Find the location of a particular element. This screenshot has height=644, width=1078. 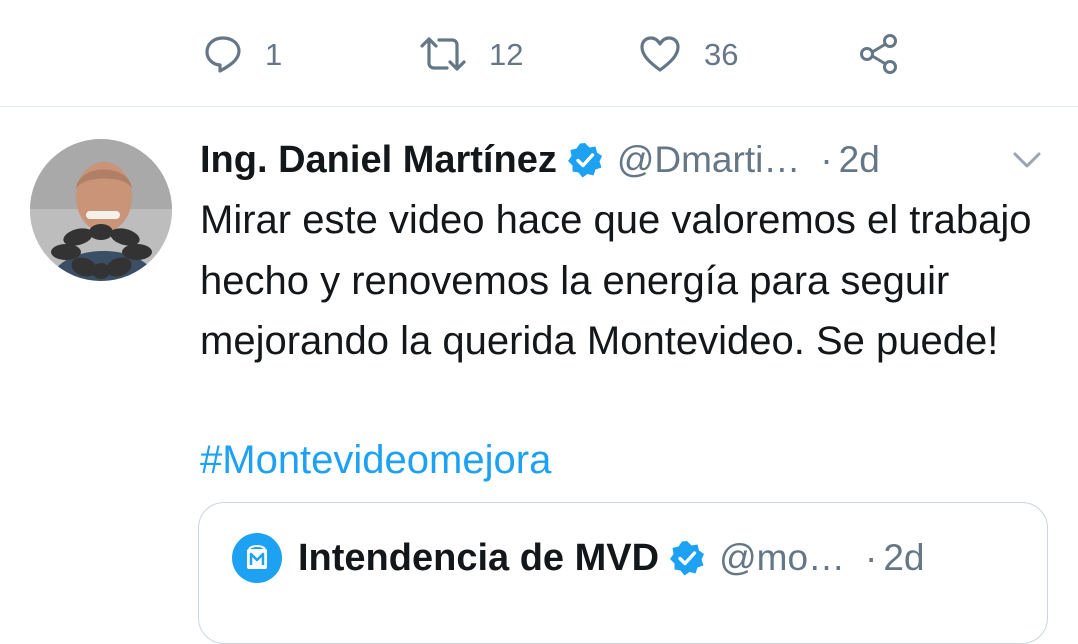

like-icon is located at coordinates (660, 54).